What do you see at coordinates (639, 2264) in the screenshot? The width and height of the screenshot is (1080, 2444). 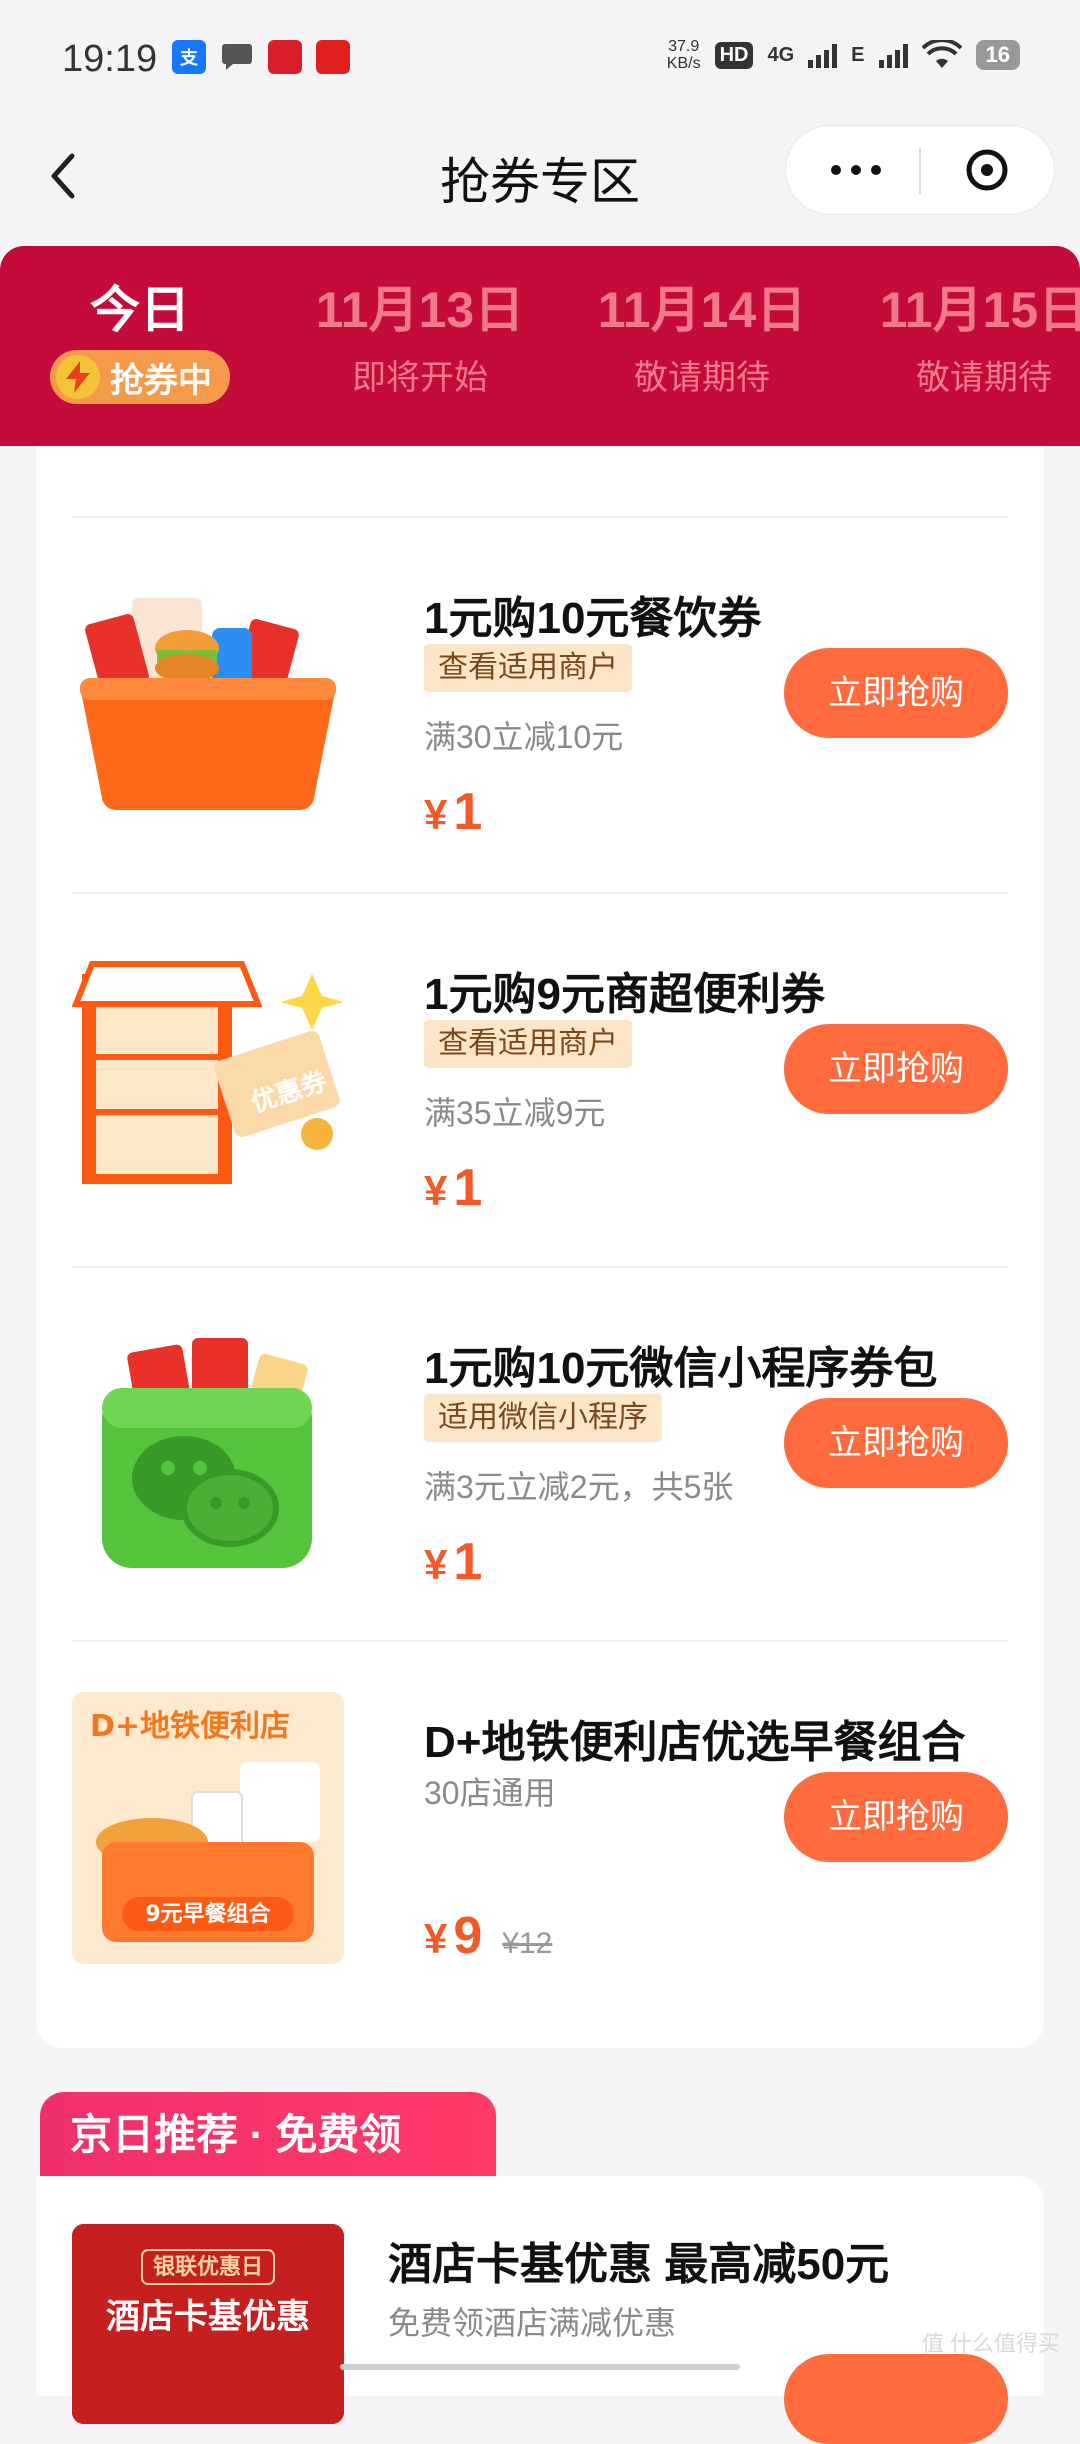 I see `recommend-title: 酒店卡基优惠 最高减50元` at bounding box center [639, 2264].